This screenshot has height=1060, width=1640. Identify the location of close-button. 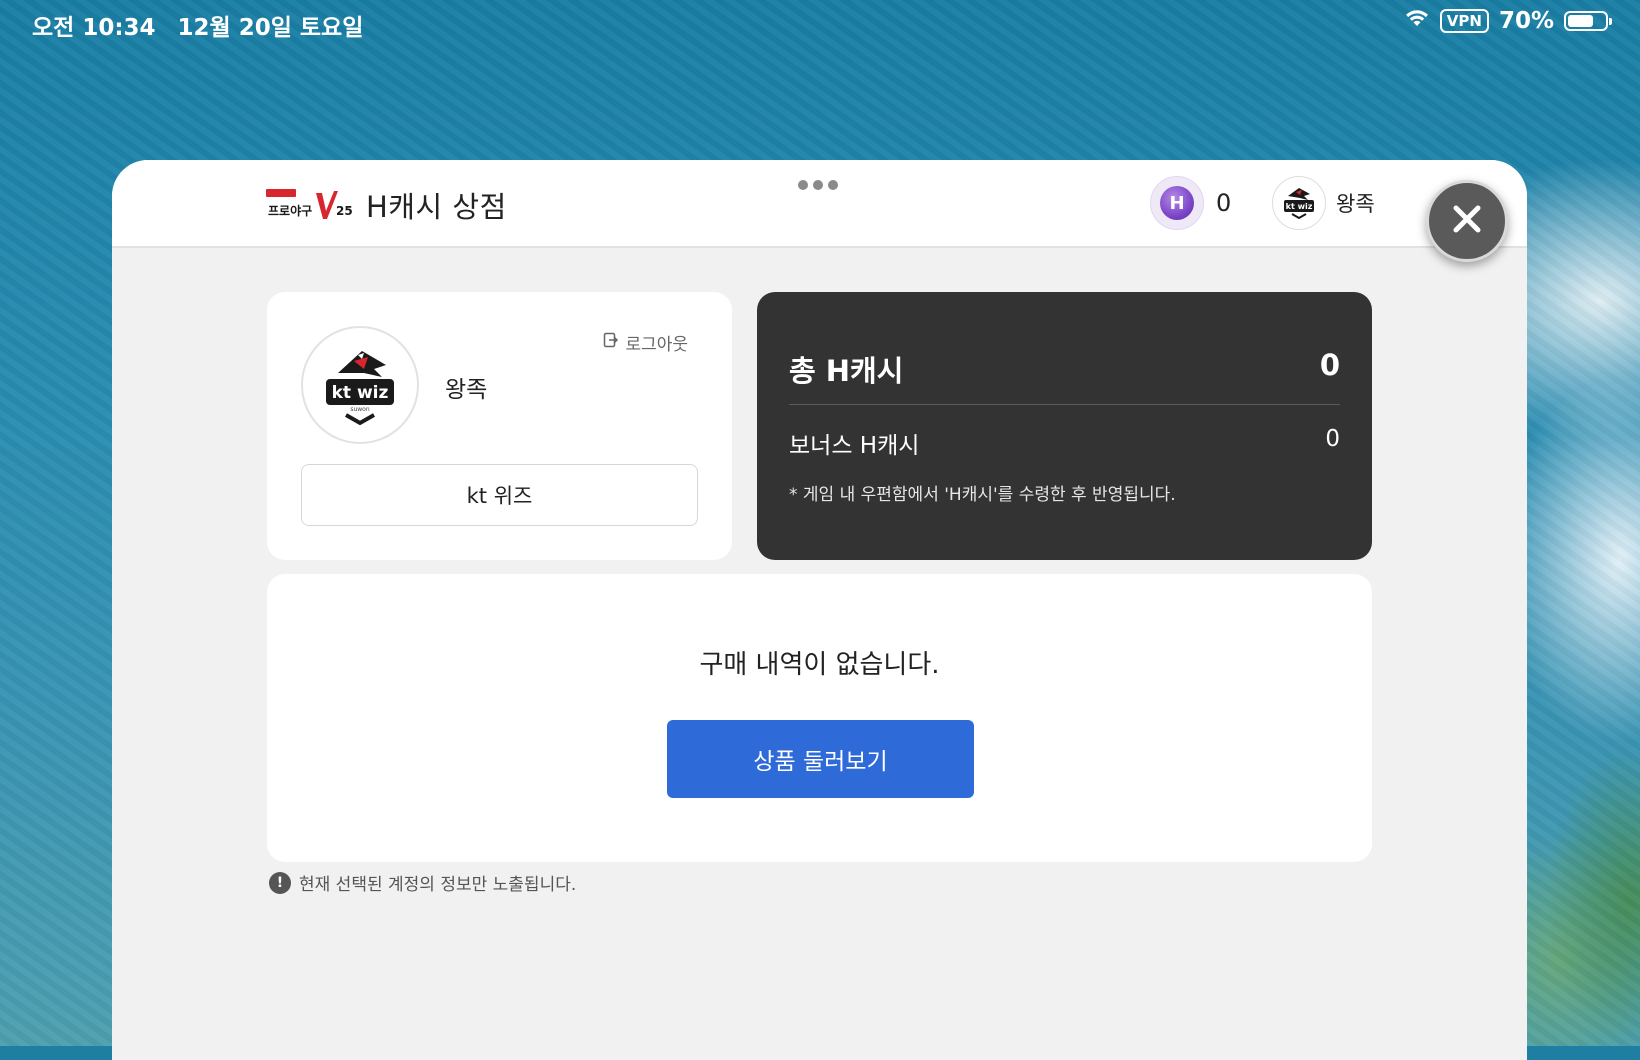
(1467, 221).